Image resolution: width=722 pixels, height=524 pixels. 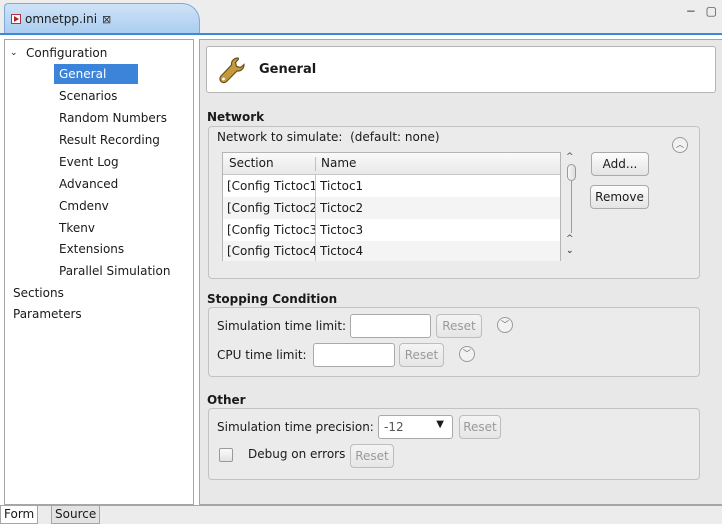 What do you see at coordinates (361, 514) in the screenshot?
I see `bottom-tab-bar` at bounding box center [361, 514].